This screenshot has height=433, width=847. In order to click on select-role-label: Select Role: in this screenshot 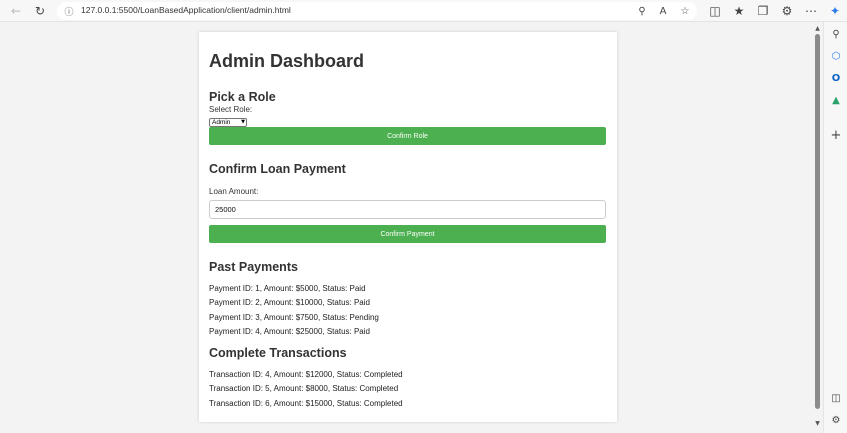, I will do `click(231, 109)`.